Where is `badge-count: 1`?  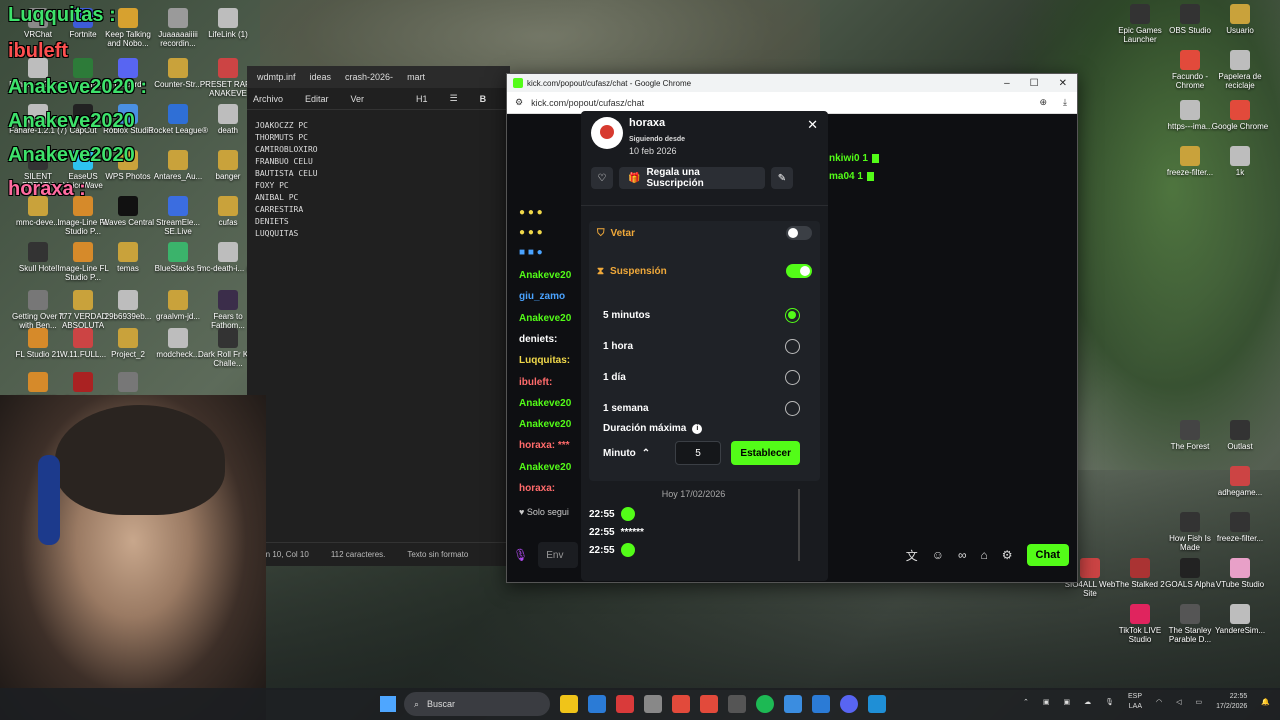 badge-count: 1 is located at coordinates (860, 176).